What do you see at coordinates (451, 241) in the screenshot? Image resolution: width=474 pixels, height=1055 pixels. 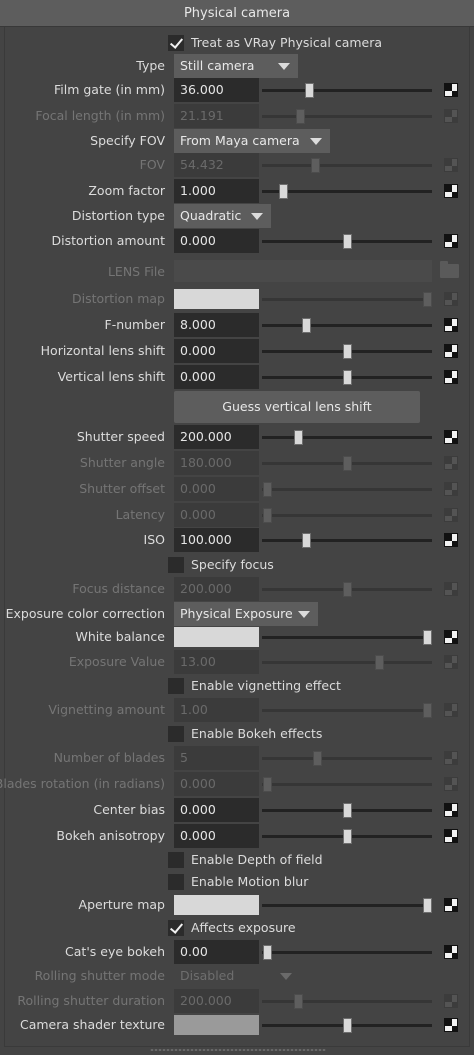 I see `distortion-amount-map-icon` at bounding box center [451, 241].